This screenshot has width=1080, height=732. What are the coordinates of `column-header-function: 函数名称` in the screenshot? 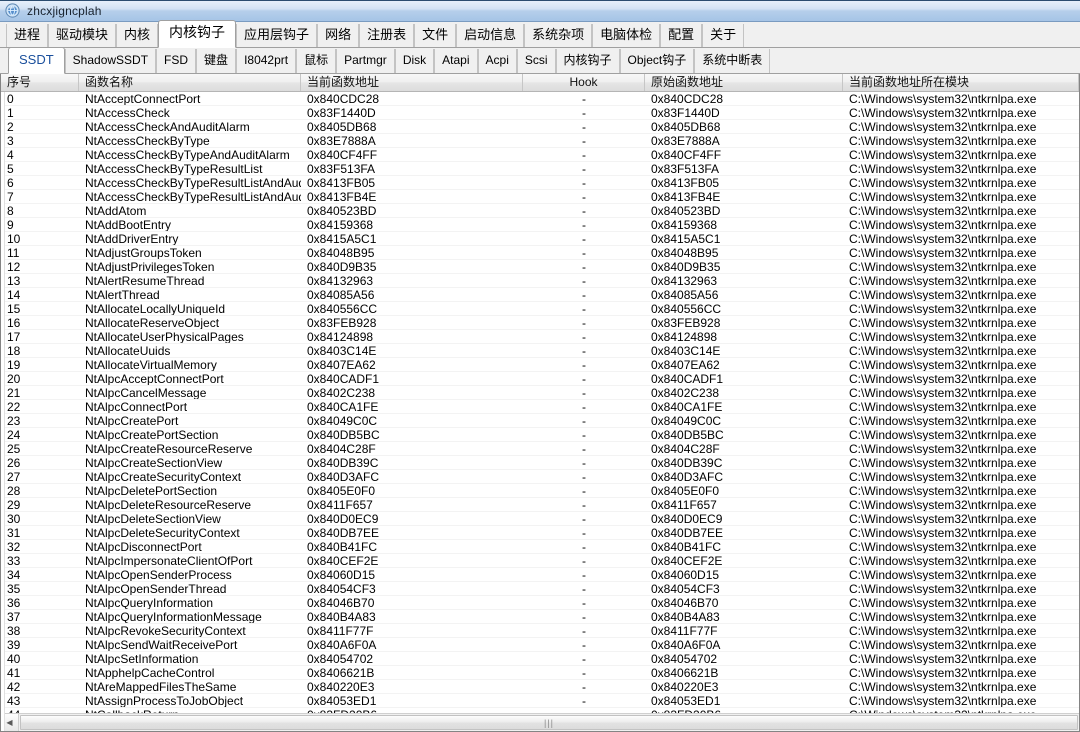 It's located at (190, 82).